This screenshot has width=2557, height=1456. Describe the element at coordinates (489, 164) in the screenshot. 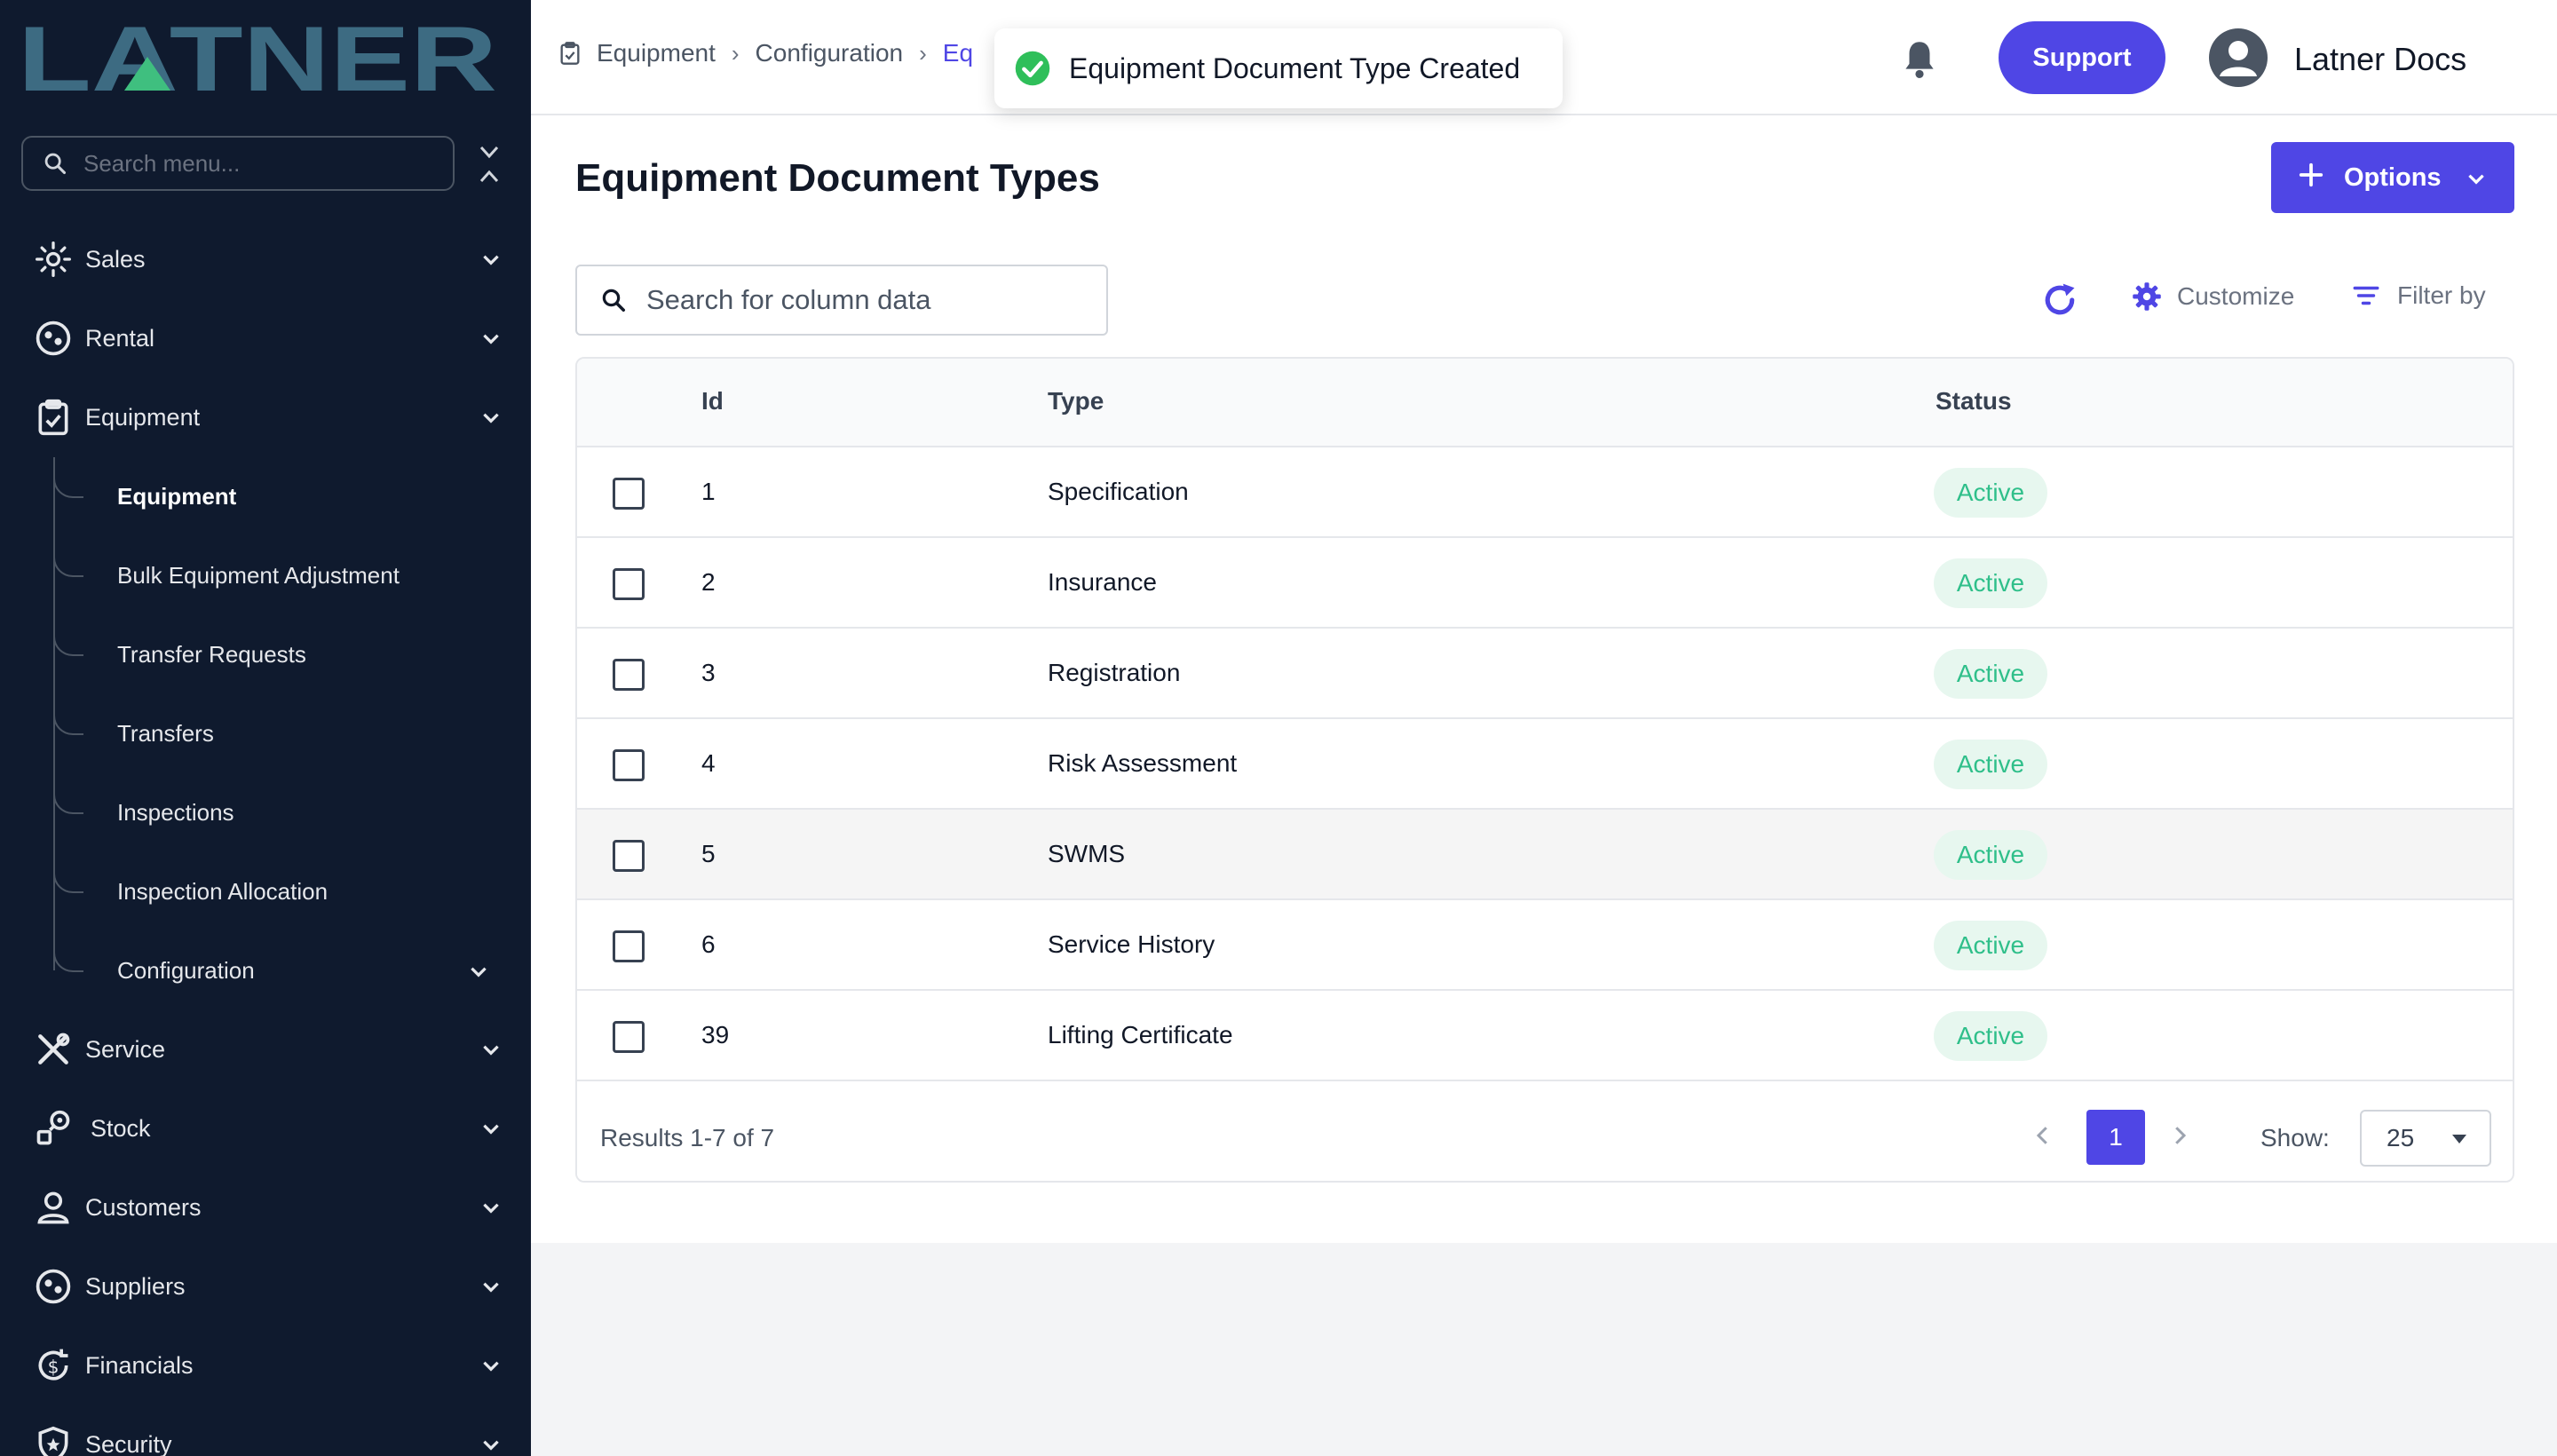

I see `collapse-menu-icon` at that location.